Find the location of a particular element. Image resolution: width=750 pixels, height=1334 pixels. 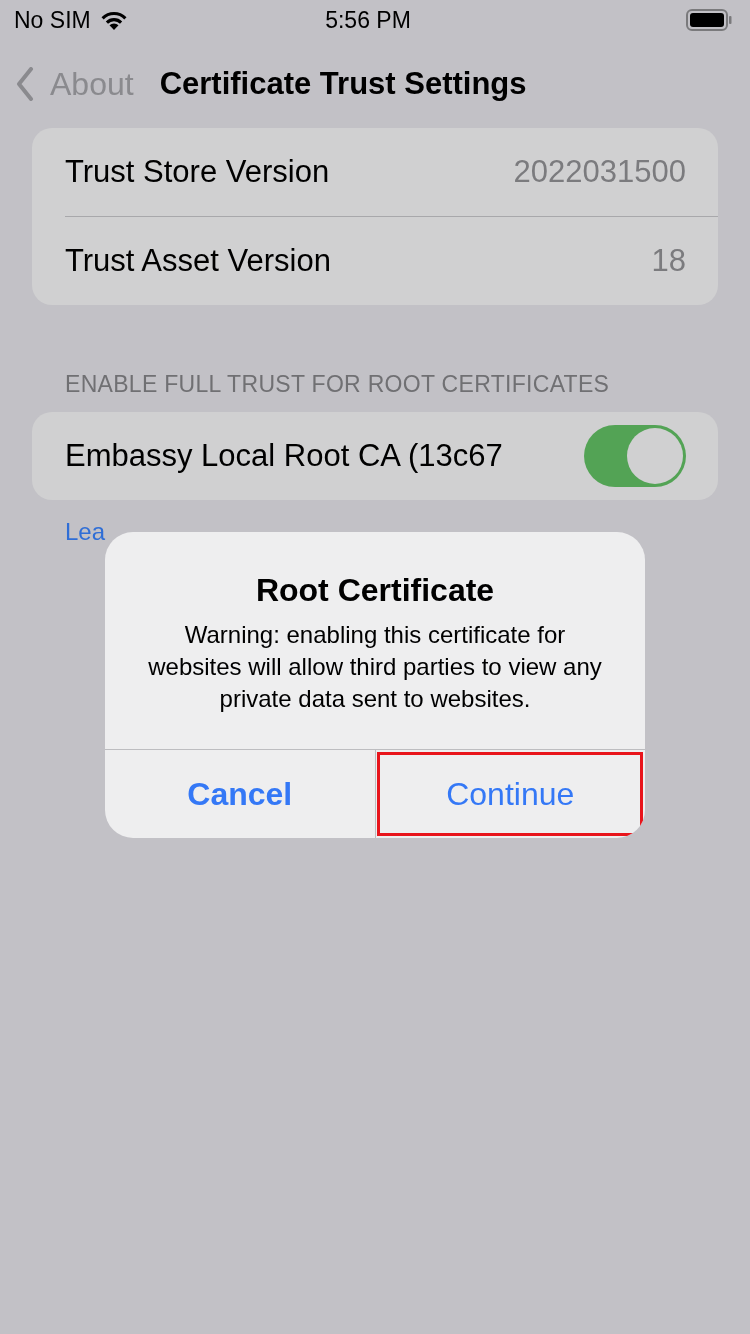

back-chevron-icon is located at coordinates (25, 84).